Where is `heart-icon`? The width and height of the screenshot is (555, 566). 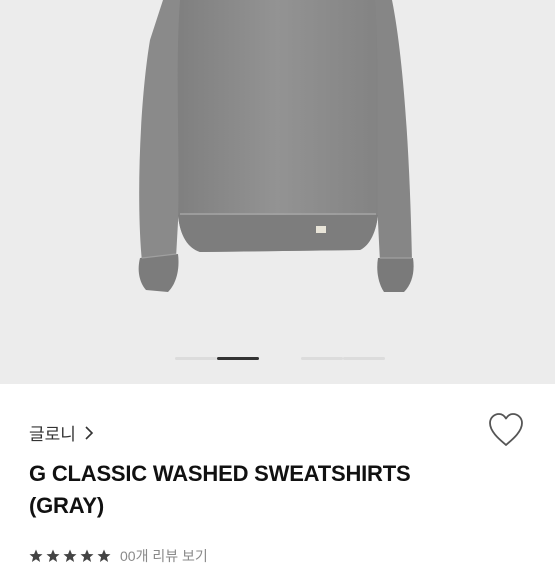 heart-icon is located at coordinates (506, 430).